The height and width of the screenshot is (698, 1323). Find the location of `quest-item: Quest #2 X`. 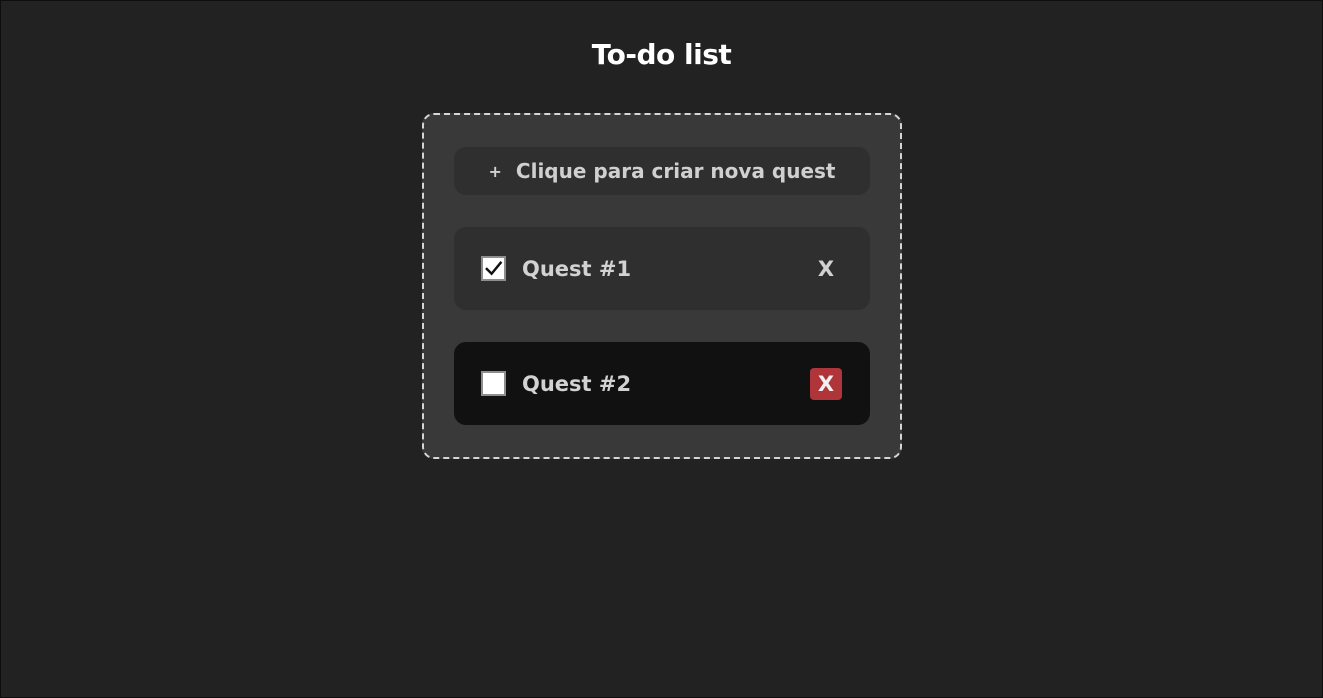

quest-item: Quest #2 X is located at coordinates (662, 383).